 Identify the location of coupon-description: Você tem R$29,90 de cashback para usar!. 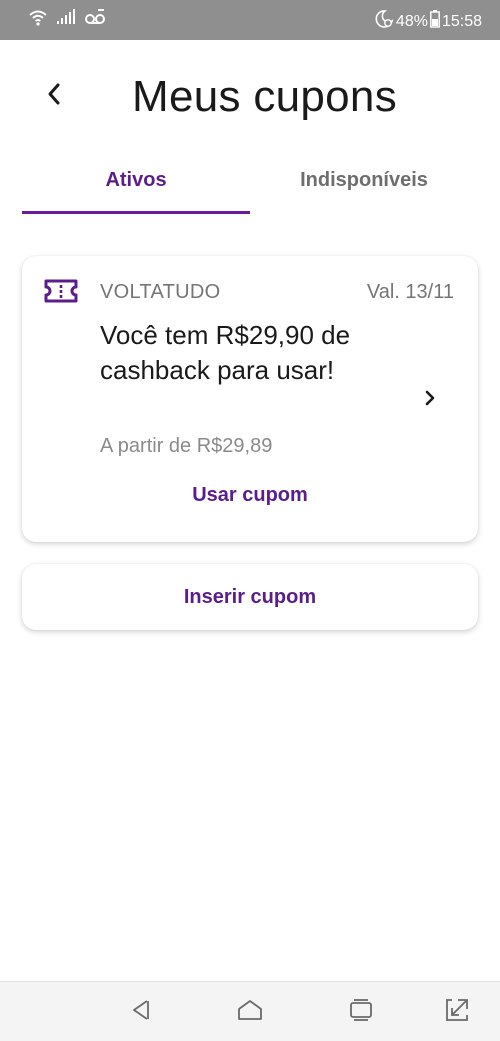
(225, 352).